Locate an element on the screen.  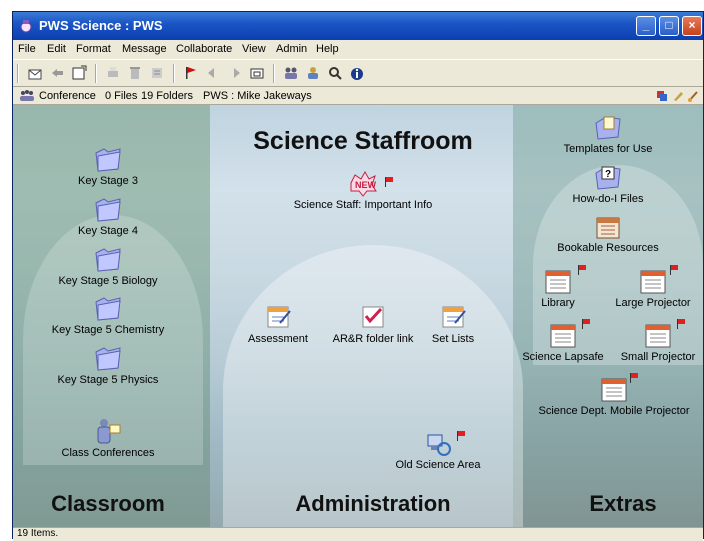
menu-edit: Edit is located at coordinates (56, 49).